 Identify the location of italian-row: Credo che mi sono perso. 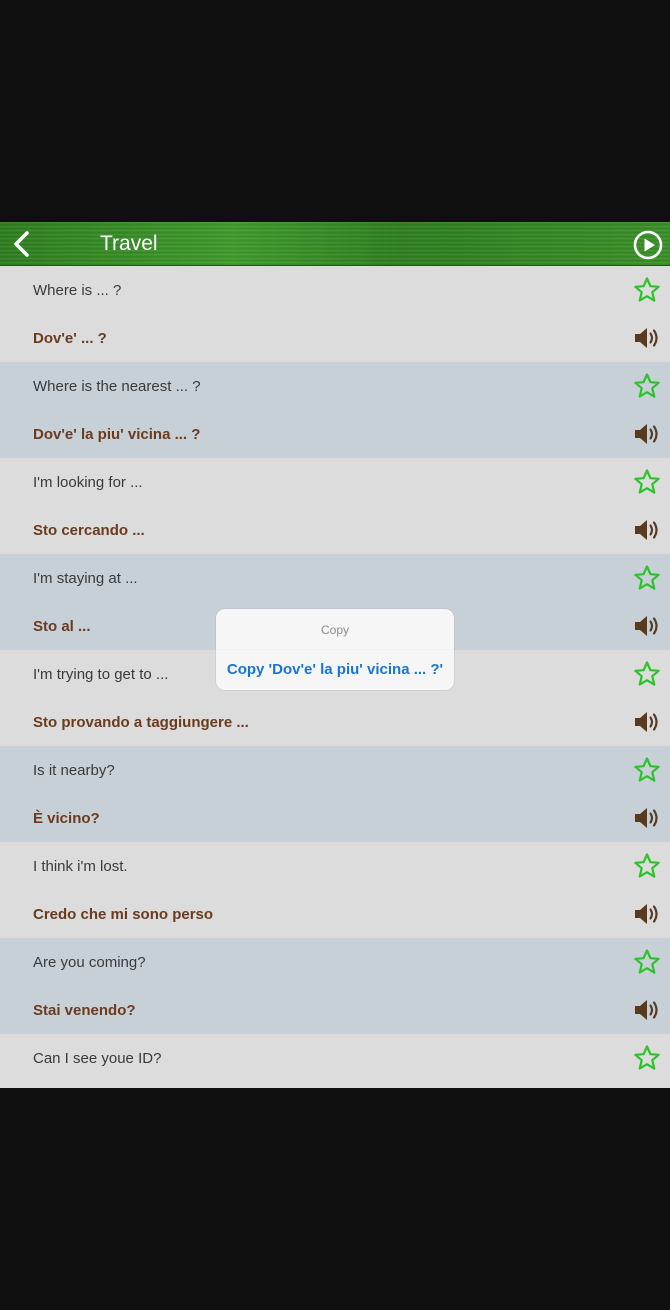
(335, 914).